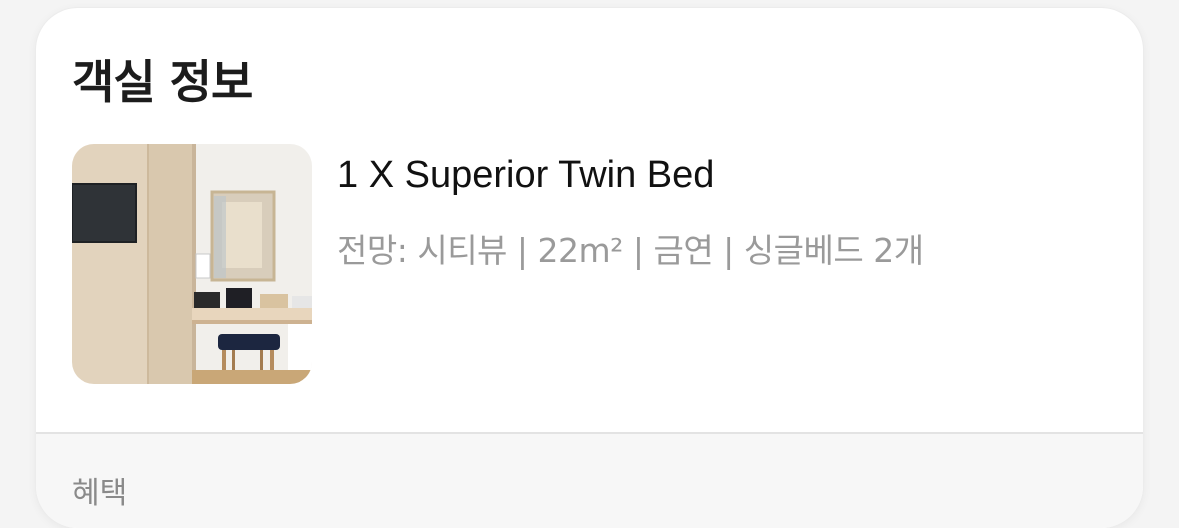  I want to click on room-photo-image, so click(192, 264).